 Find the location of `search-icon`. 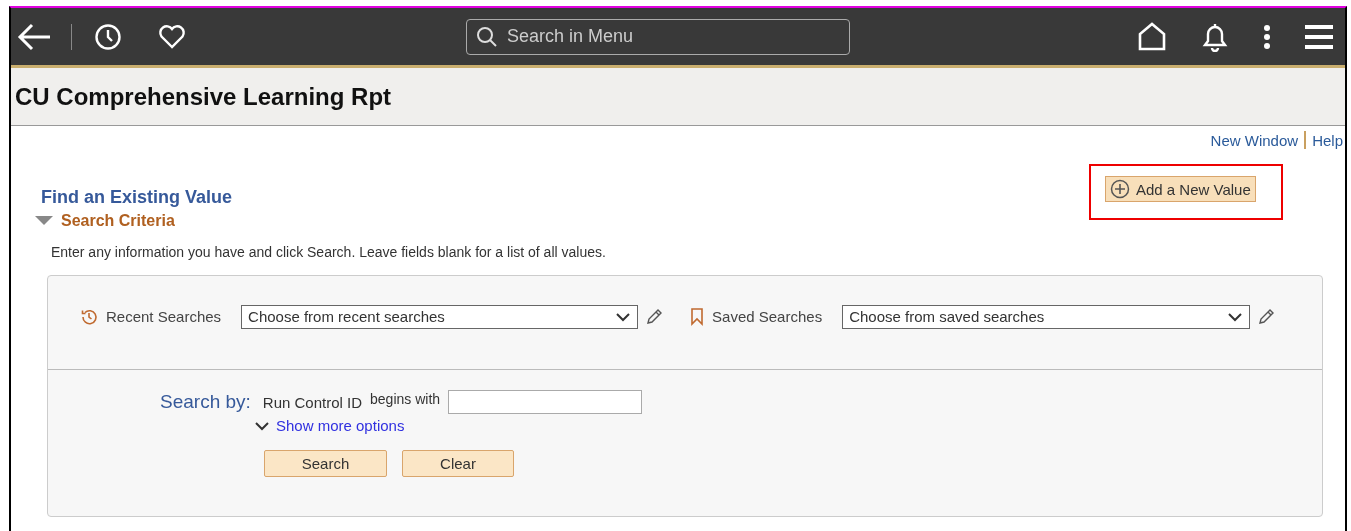

search-icon is located at coordinates (487, 36).